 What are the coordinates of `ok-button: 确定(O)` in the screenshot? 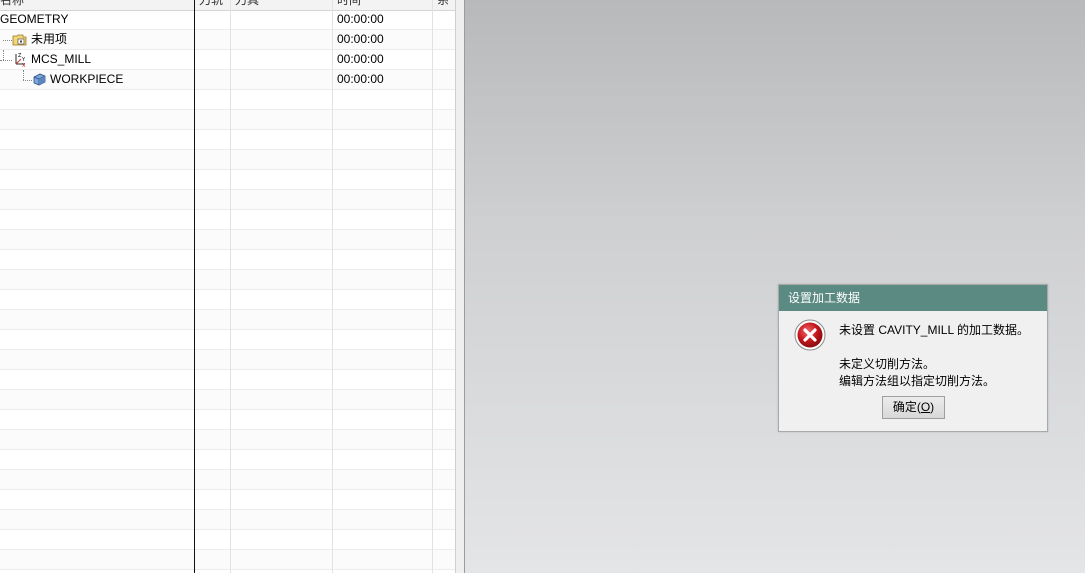 It's located at (913, 407).